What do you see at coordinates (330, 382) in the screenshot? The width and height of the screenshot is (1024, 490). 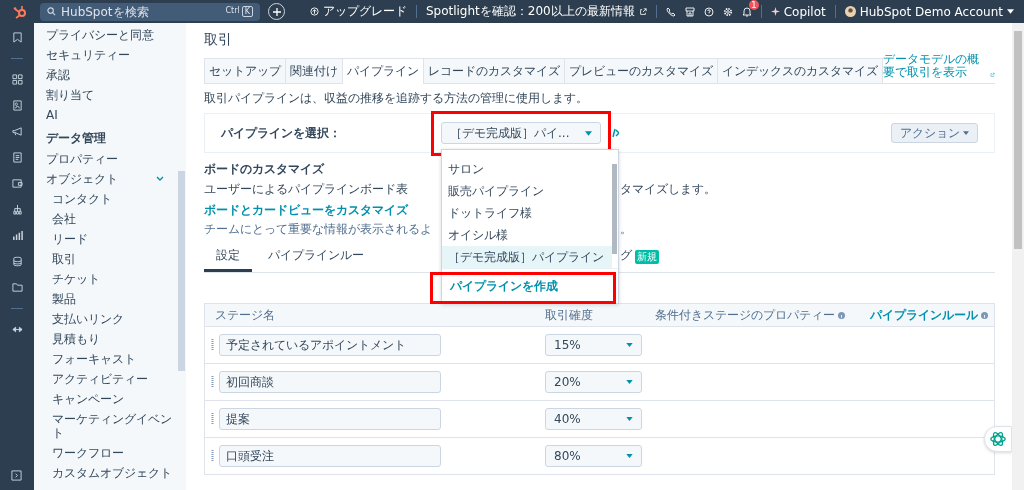 I see `stage-name-field: 初回商談` at bounding box center [330, 382].